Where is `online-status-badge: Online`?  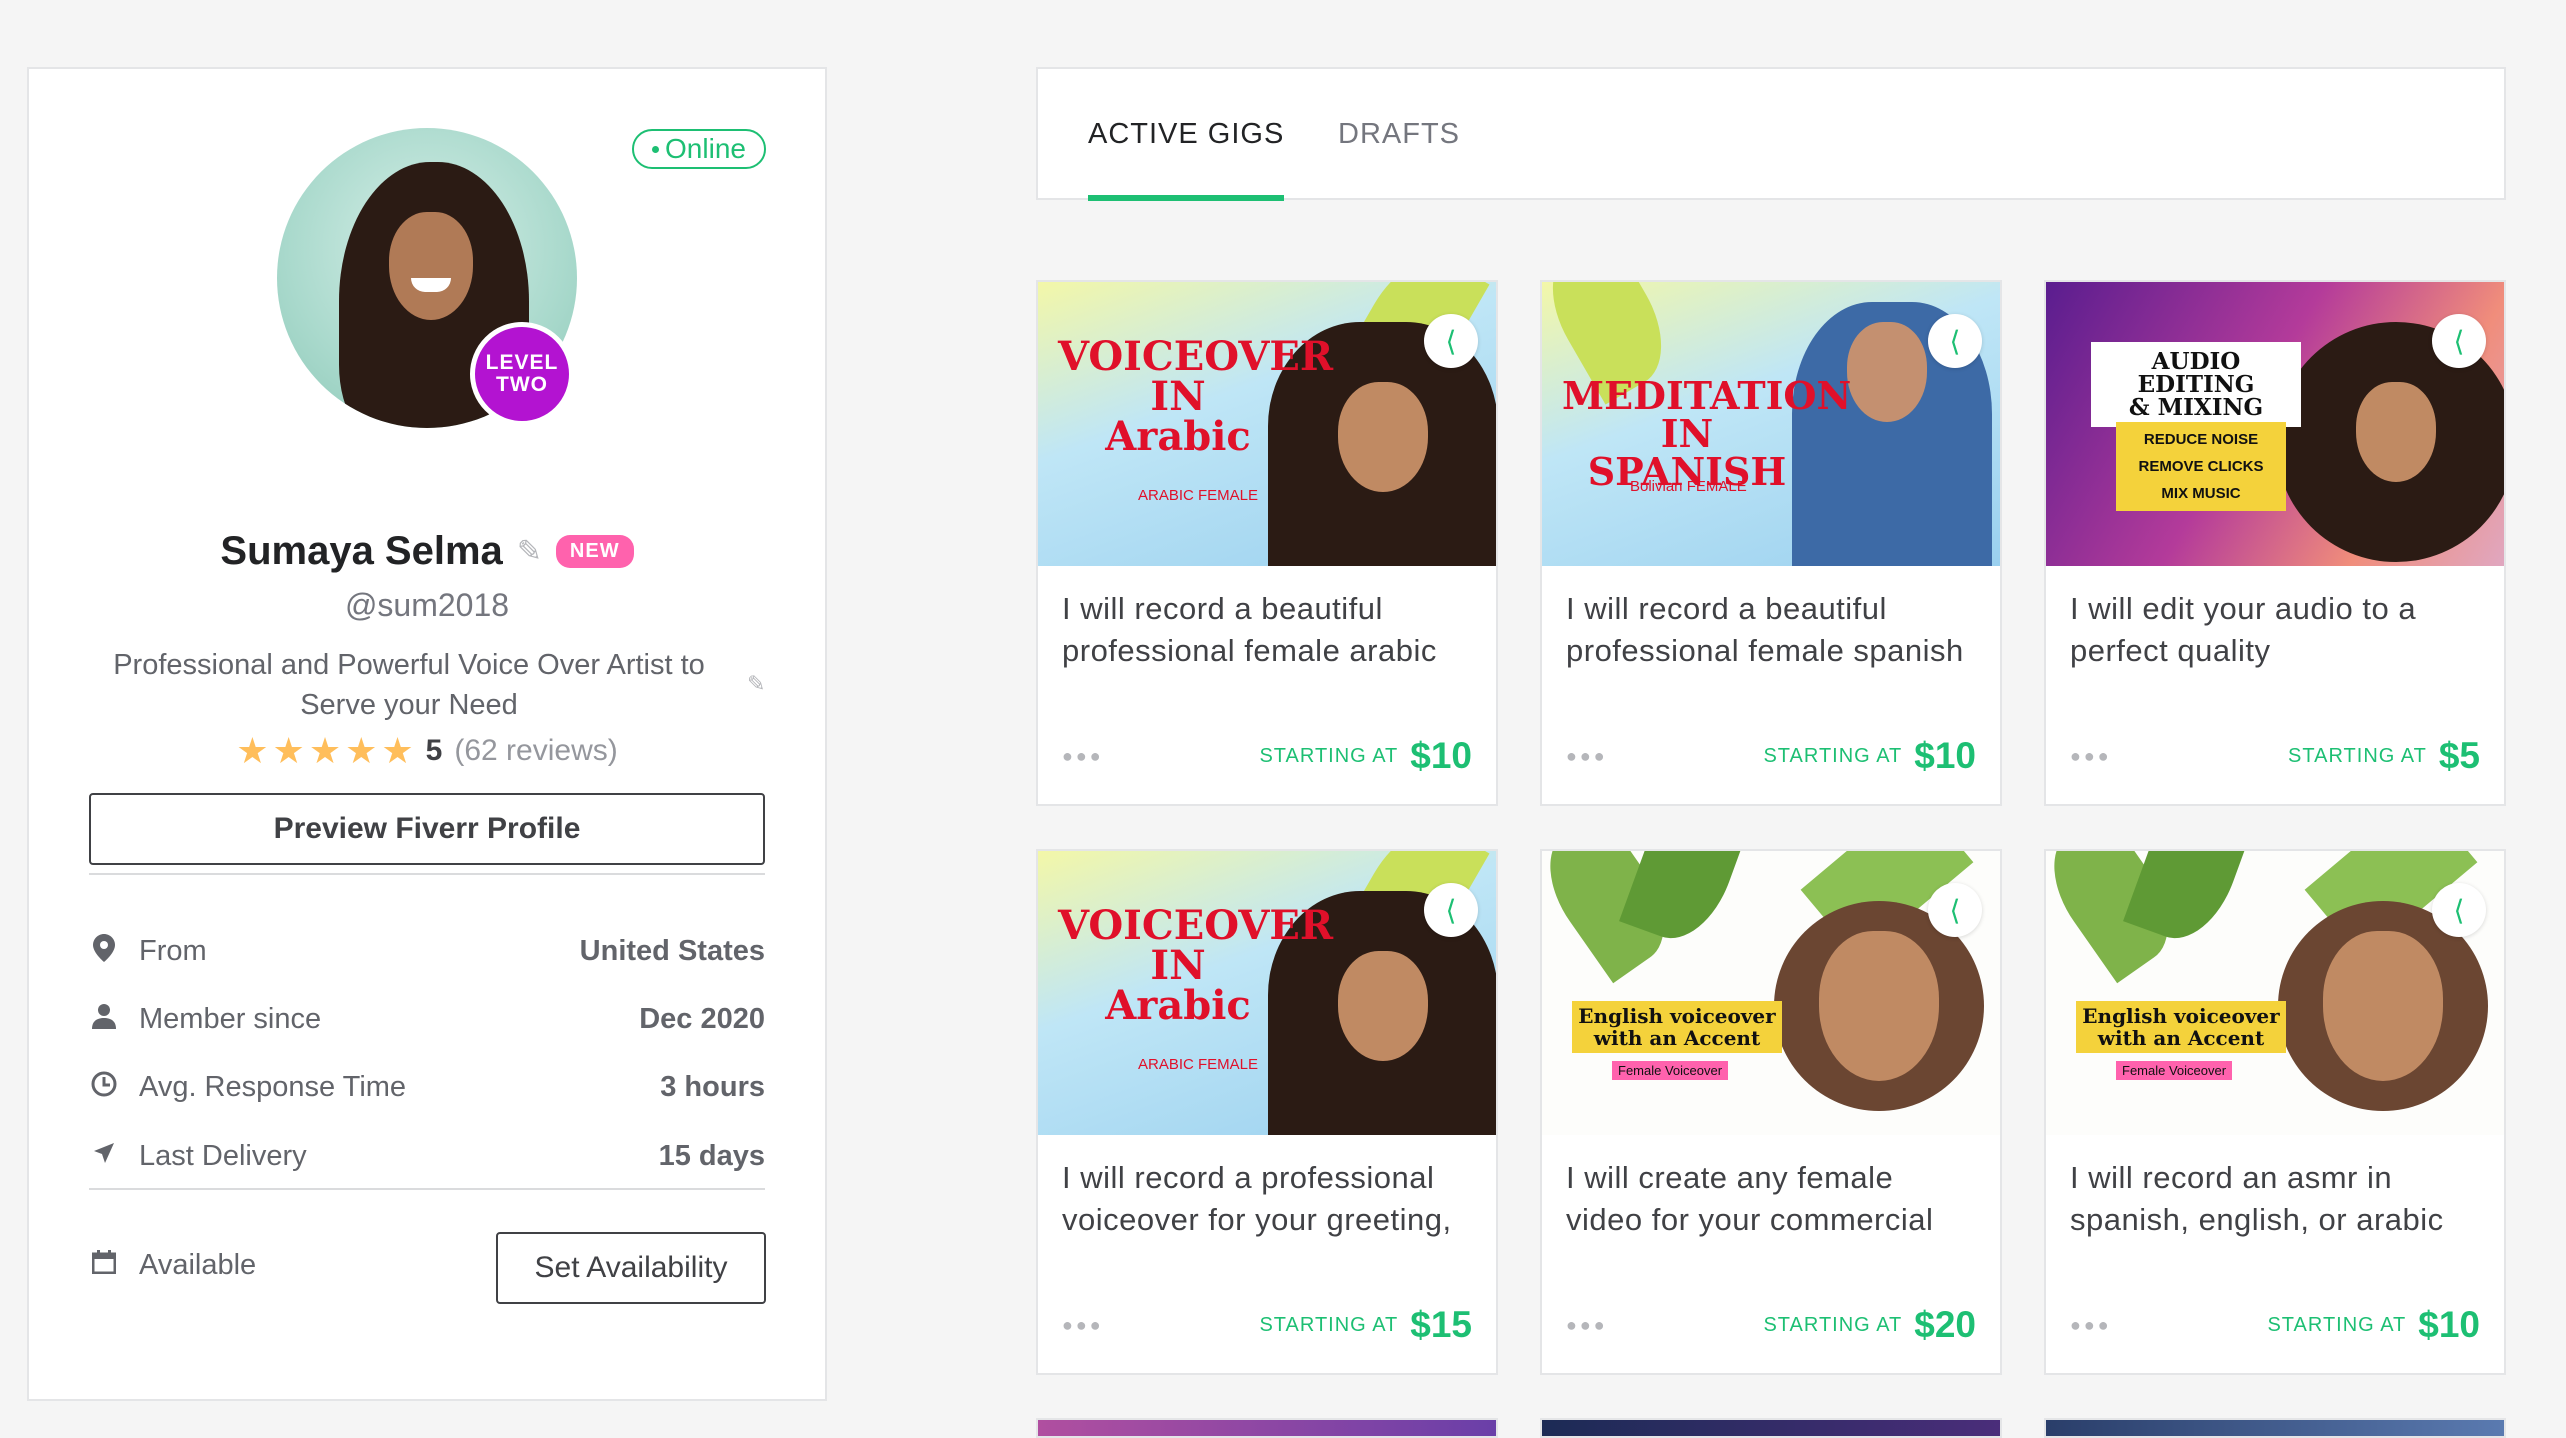
online-status-badge: Online is located at coordinates (699, 149).